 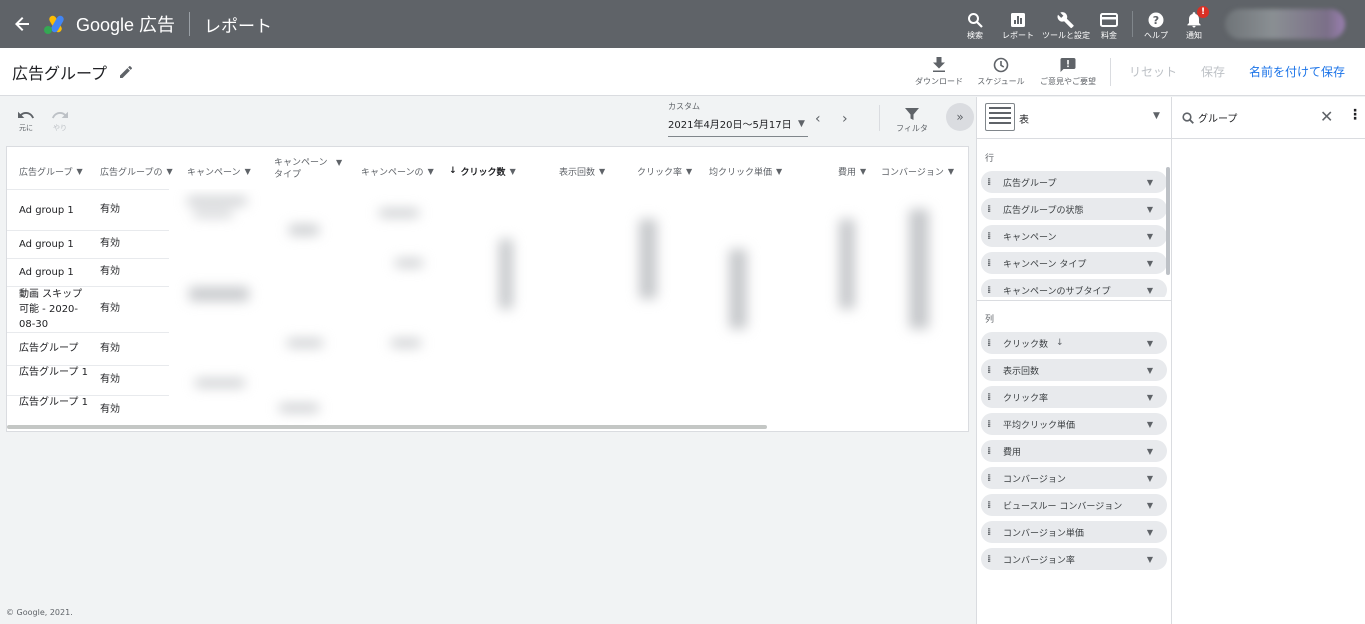 I want to click on feedback-button: ご意見やご要望, so click(x=1068, y=72).